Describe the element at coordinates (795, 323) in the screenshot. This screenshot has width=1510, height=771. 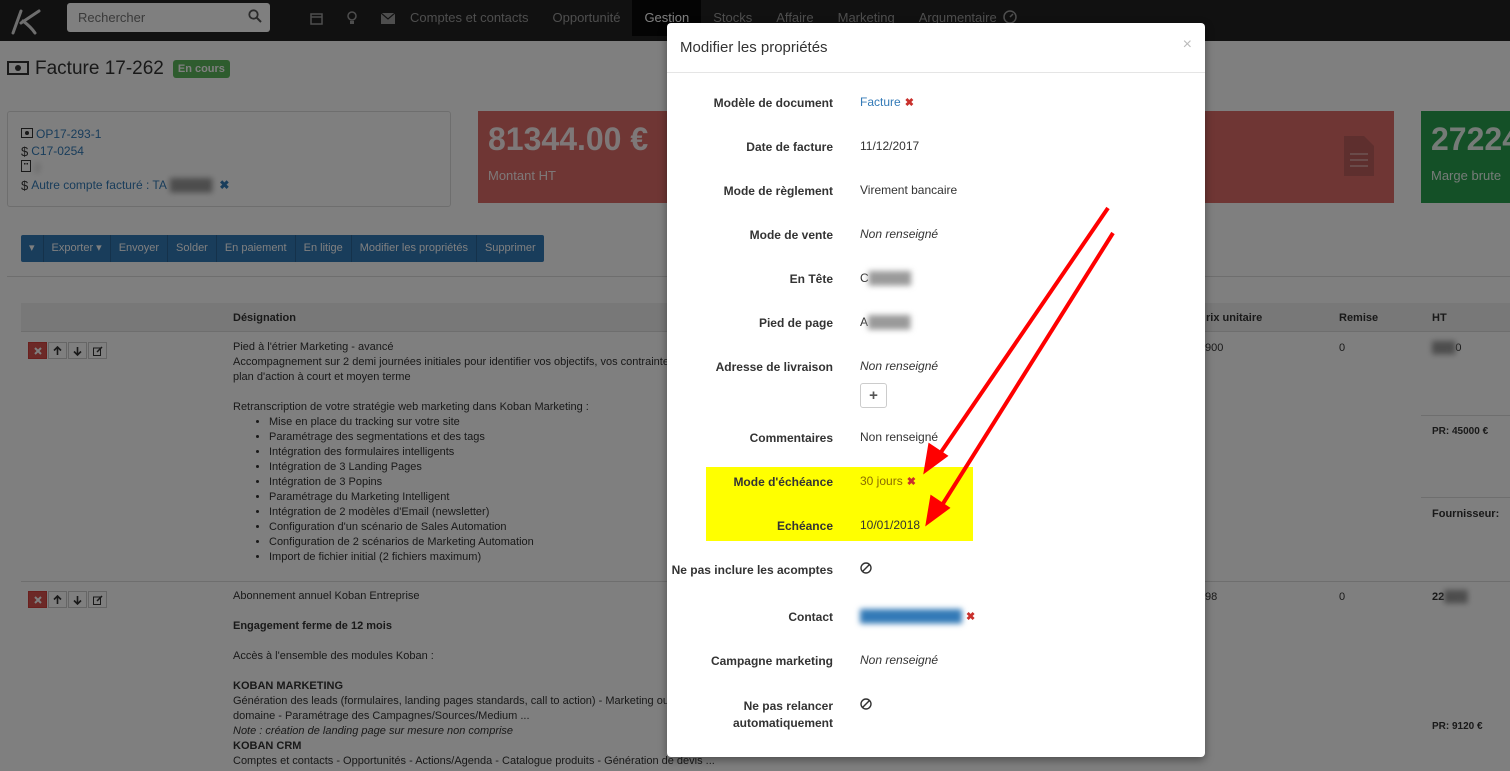
I see `field-label: Pied de page` at that location.